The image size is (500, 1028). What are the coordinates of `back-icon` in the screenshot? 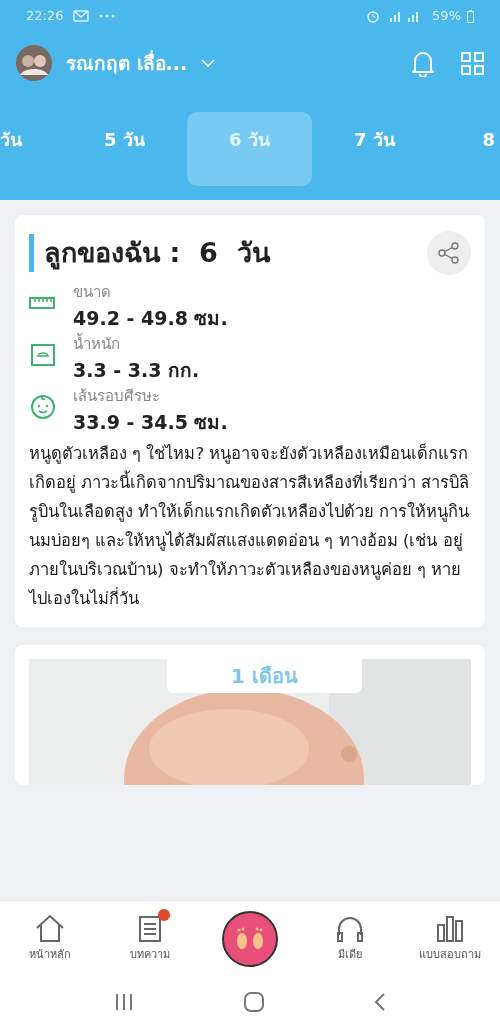 It's located at (379, 1002).